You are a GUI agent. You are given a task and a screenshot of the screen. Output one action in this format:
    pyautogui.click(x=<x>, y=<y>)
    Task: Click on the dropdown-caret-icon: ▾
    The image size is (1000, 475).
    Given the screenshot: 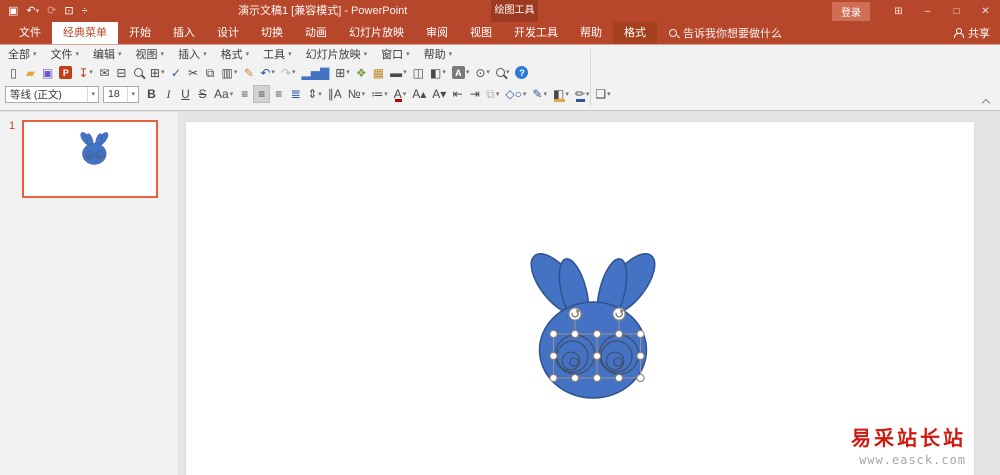 What is the action you would take?
    pyautogui.click(x=467, y=72)
    